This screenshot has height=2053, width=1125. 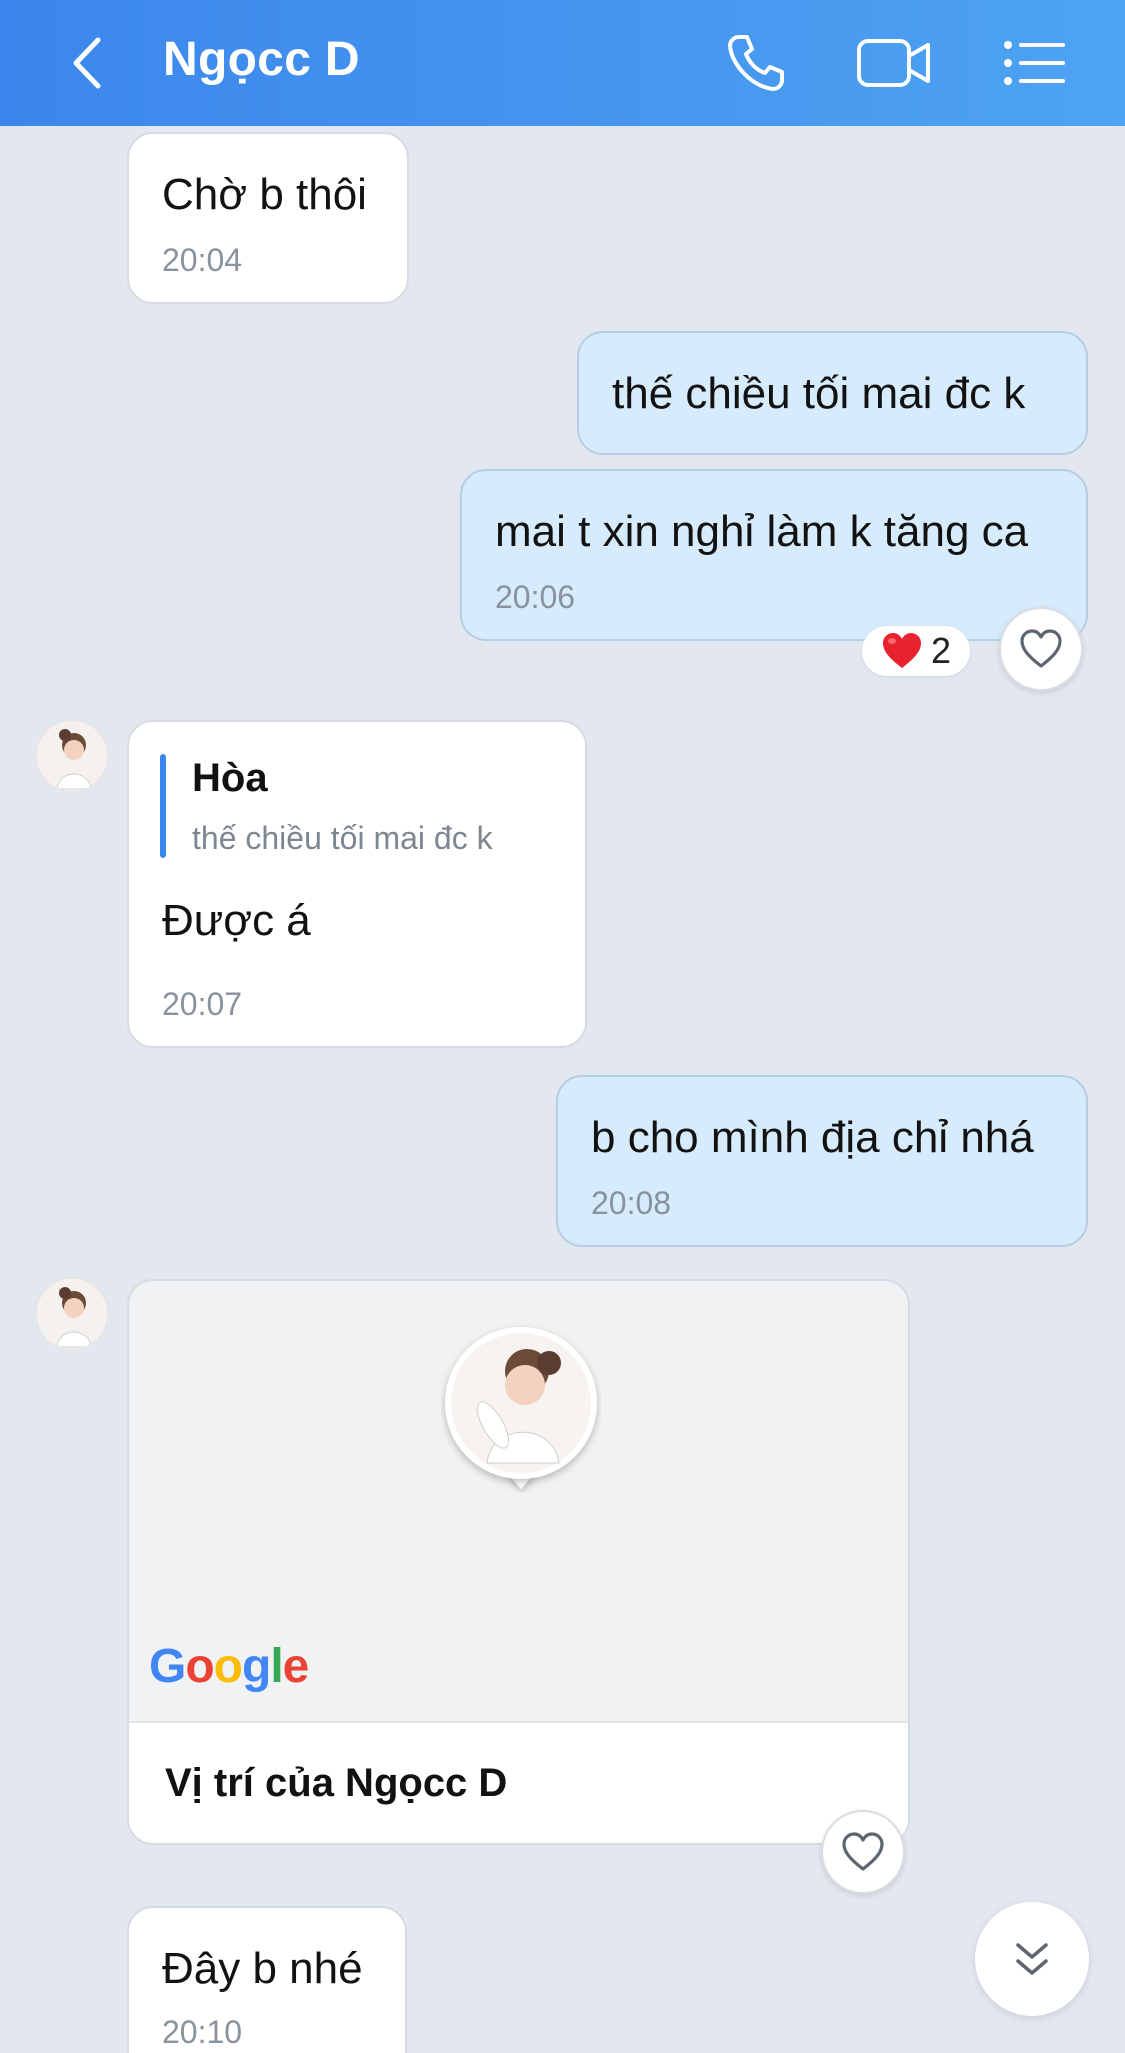 What do you see at coordinates (901, 650) in the screenshot?
I see `heart-emoji-icon` at bounding box center [901, 650].